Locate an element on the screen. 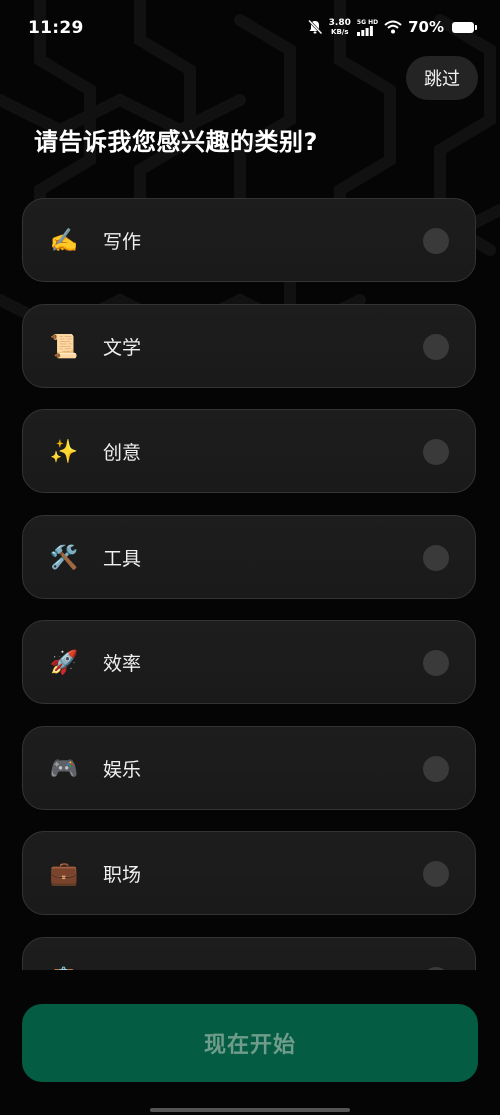 The height and width of the screenshot is (1115, 500). battery-percent: 70% is located at coordinates (426, 27).